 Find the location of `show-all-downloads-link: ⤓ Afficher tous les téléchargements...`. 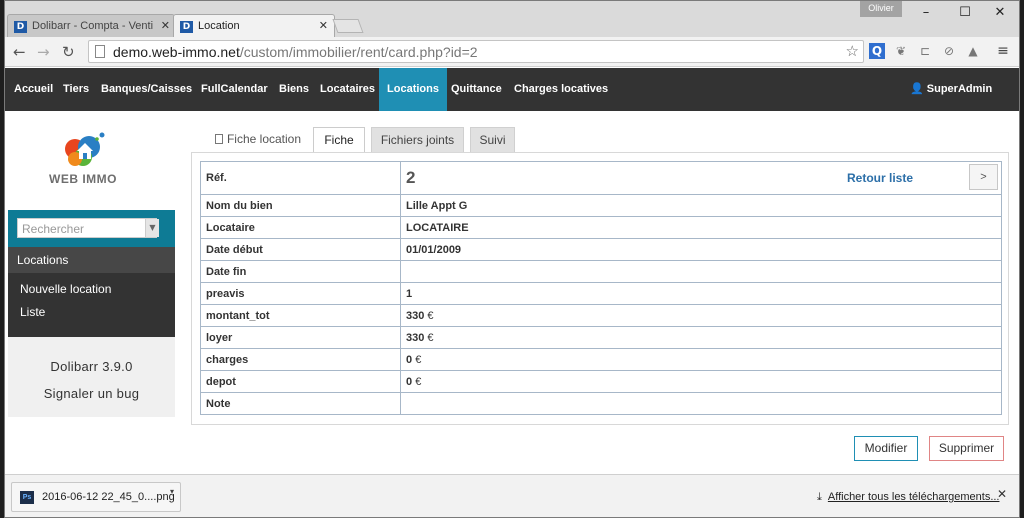

show-all-downloads-link: ⤓ Afficher tous les téléchargements... is located at coordinates (908, 497).